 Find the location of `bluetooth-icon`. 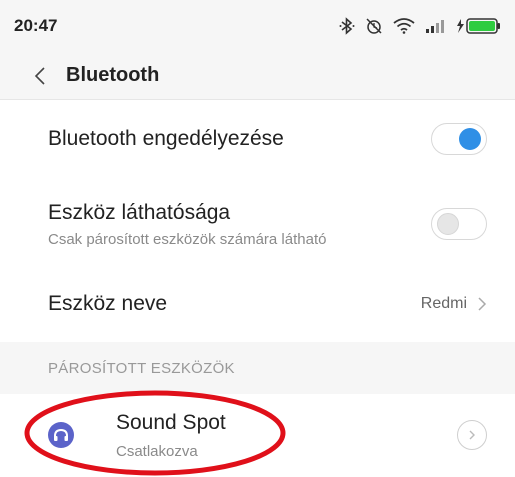

bluetooth-icon is located at coordinates (347, 28).